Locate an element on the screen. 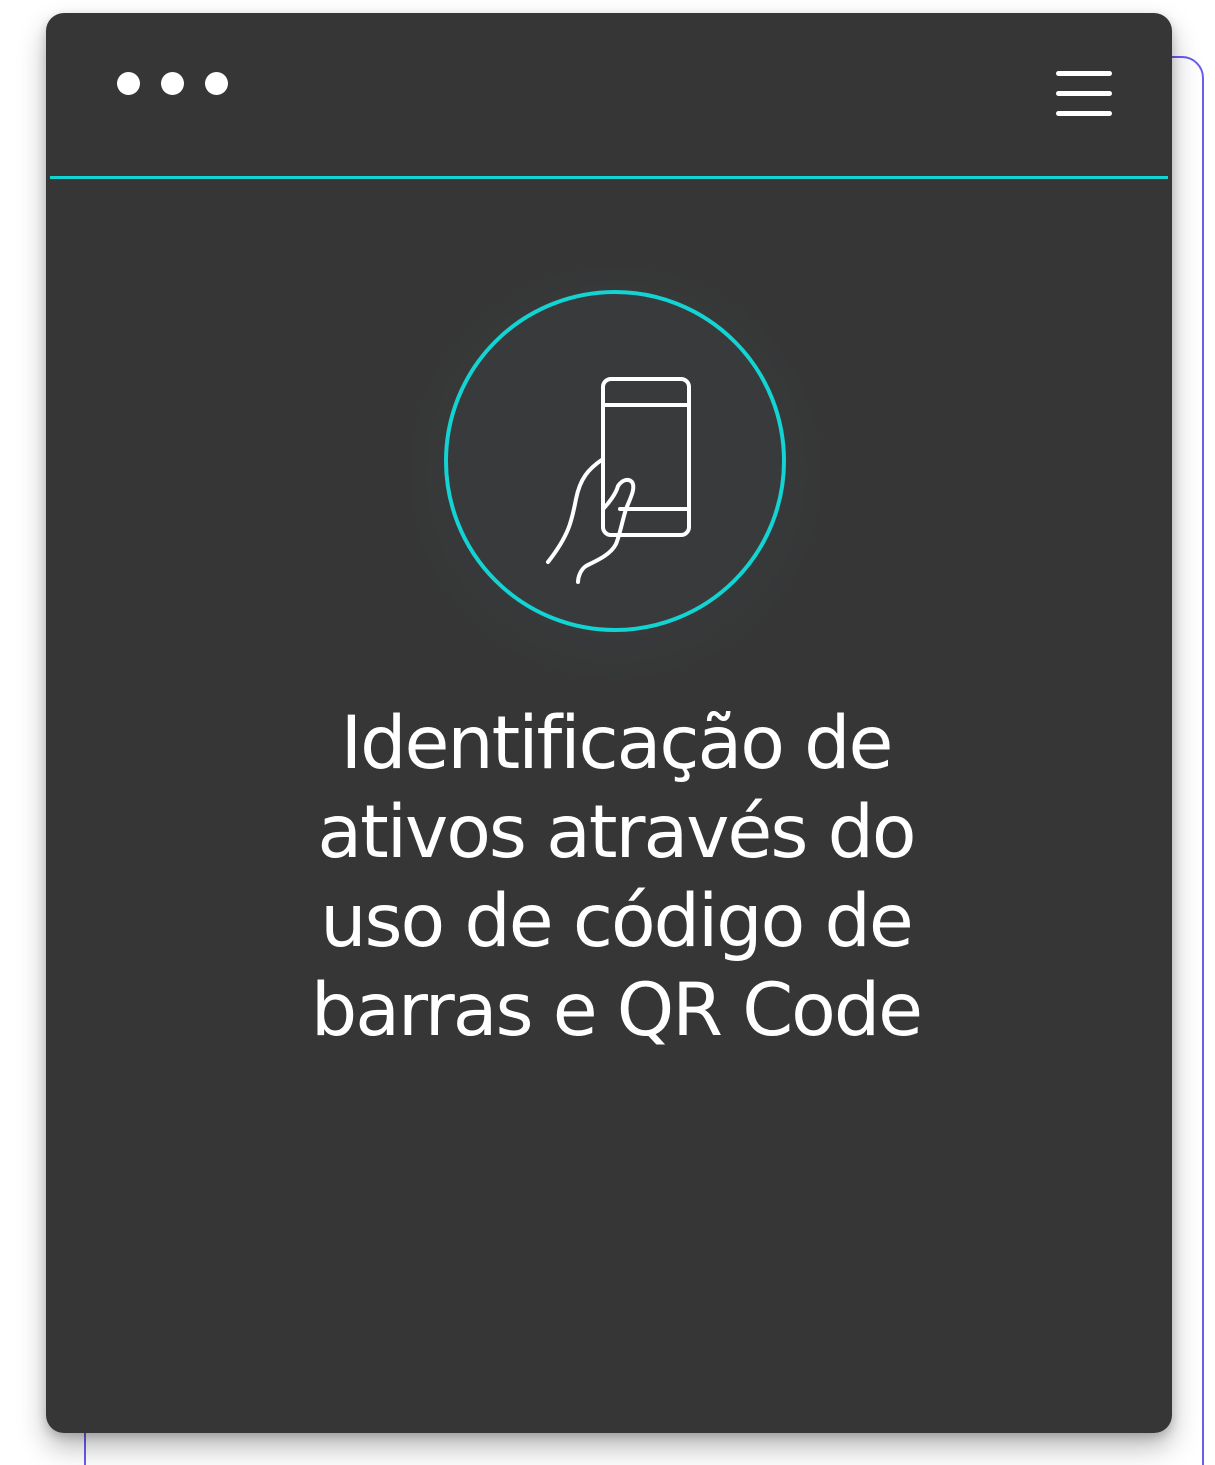  feature-title-line: Identificação de is located at coordinates (617, 743).